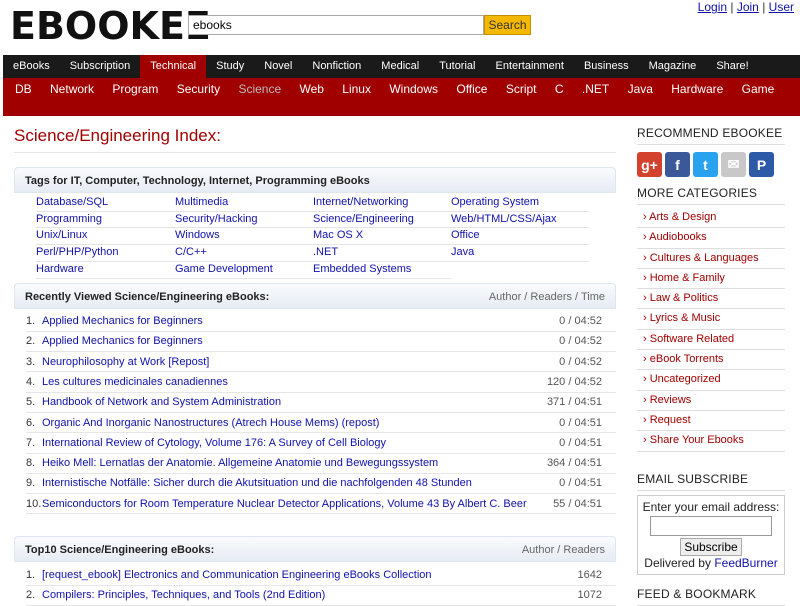 The height and width of the screenshot is (606, 800). Describe the element at coordinates (580, 361) in the screenshot. I see `item-meta: 0 / 04:52` at that location.